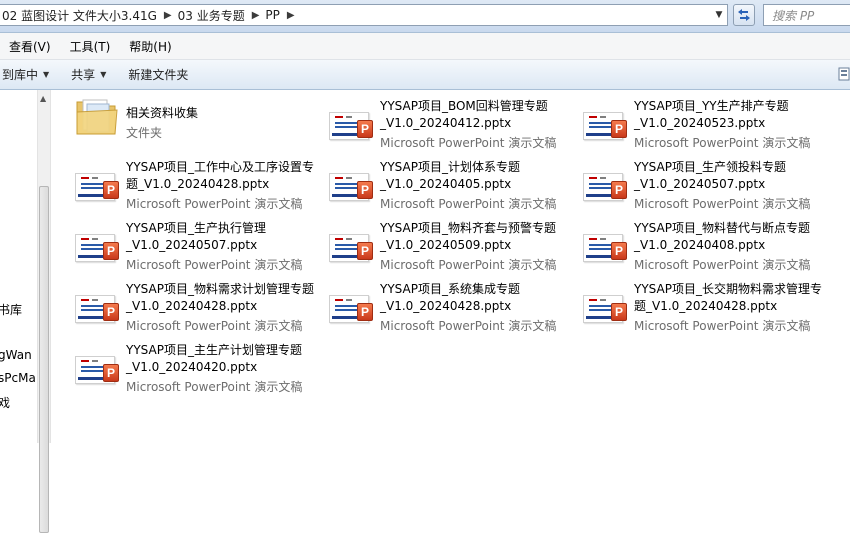  I want to click on search-placeholder: 搜索 PP, so click(793, 15).